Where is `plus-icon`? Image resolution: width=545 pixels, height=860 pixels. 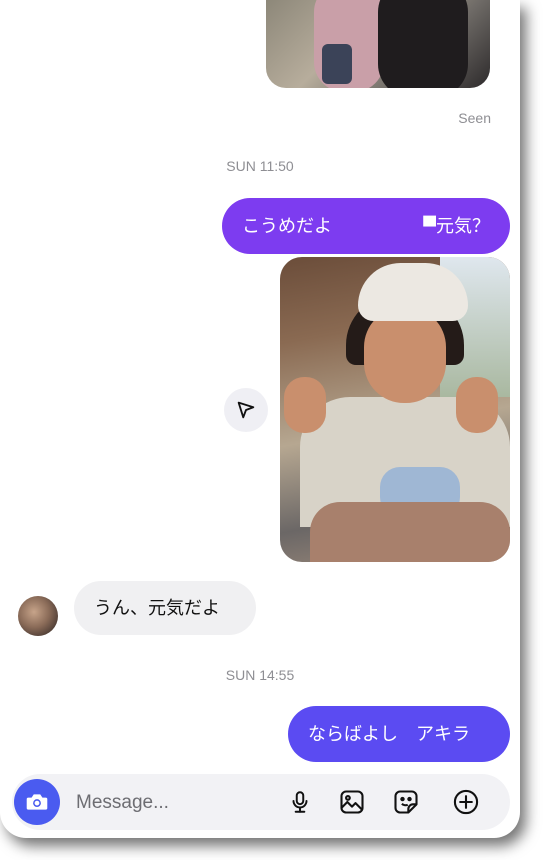
plus-icon is located at coordinates (466, 802).